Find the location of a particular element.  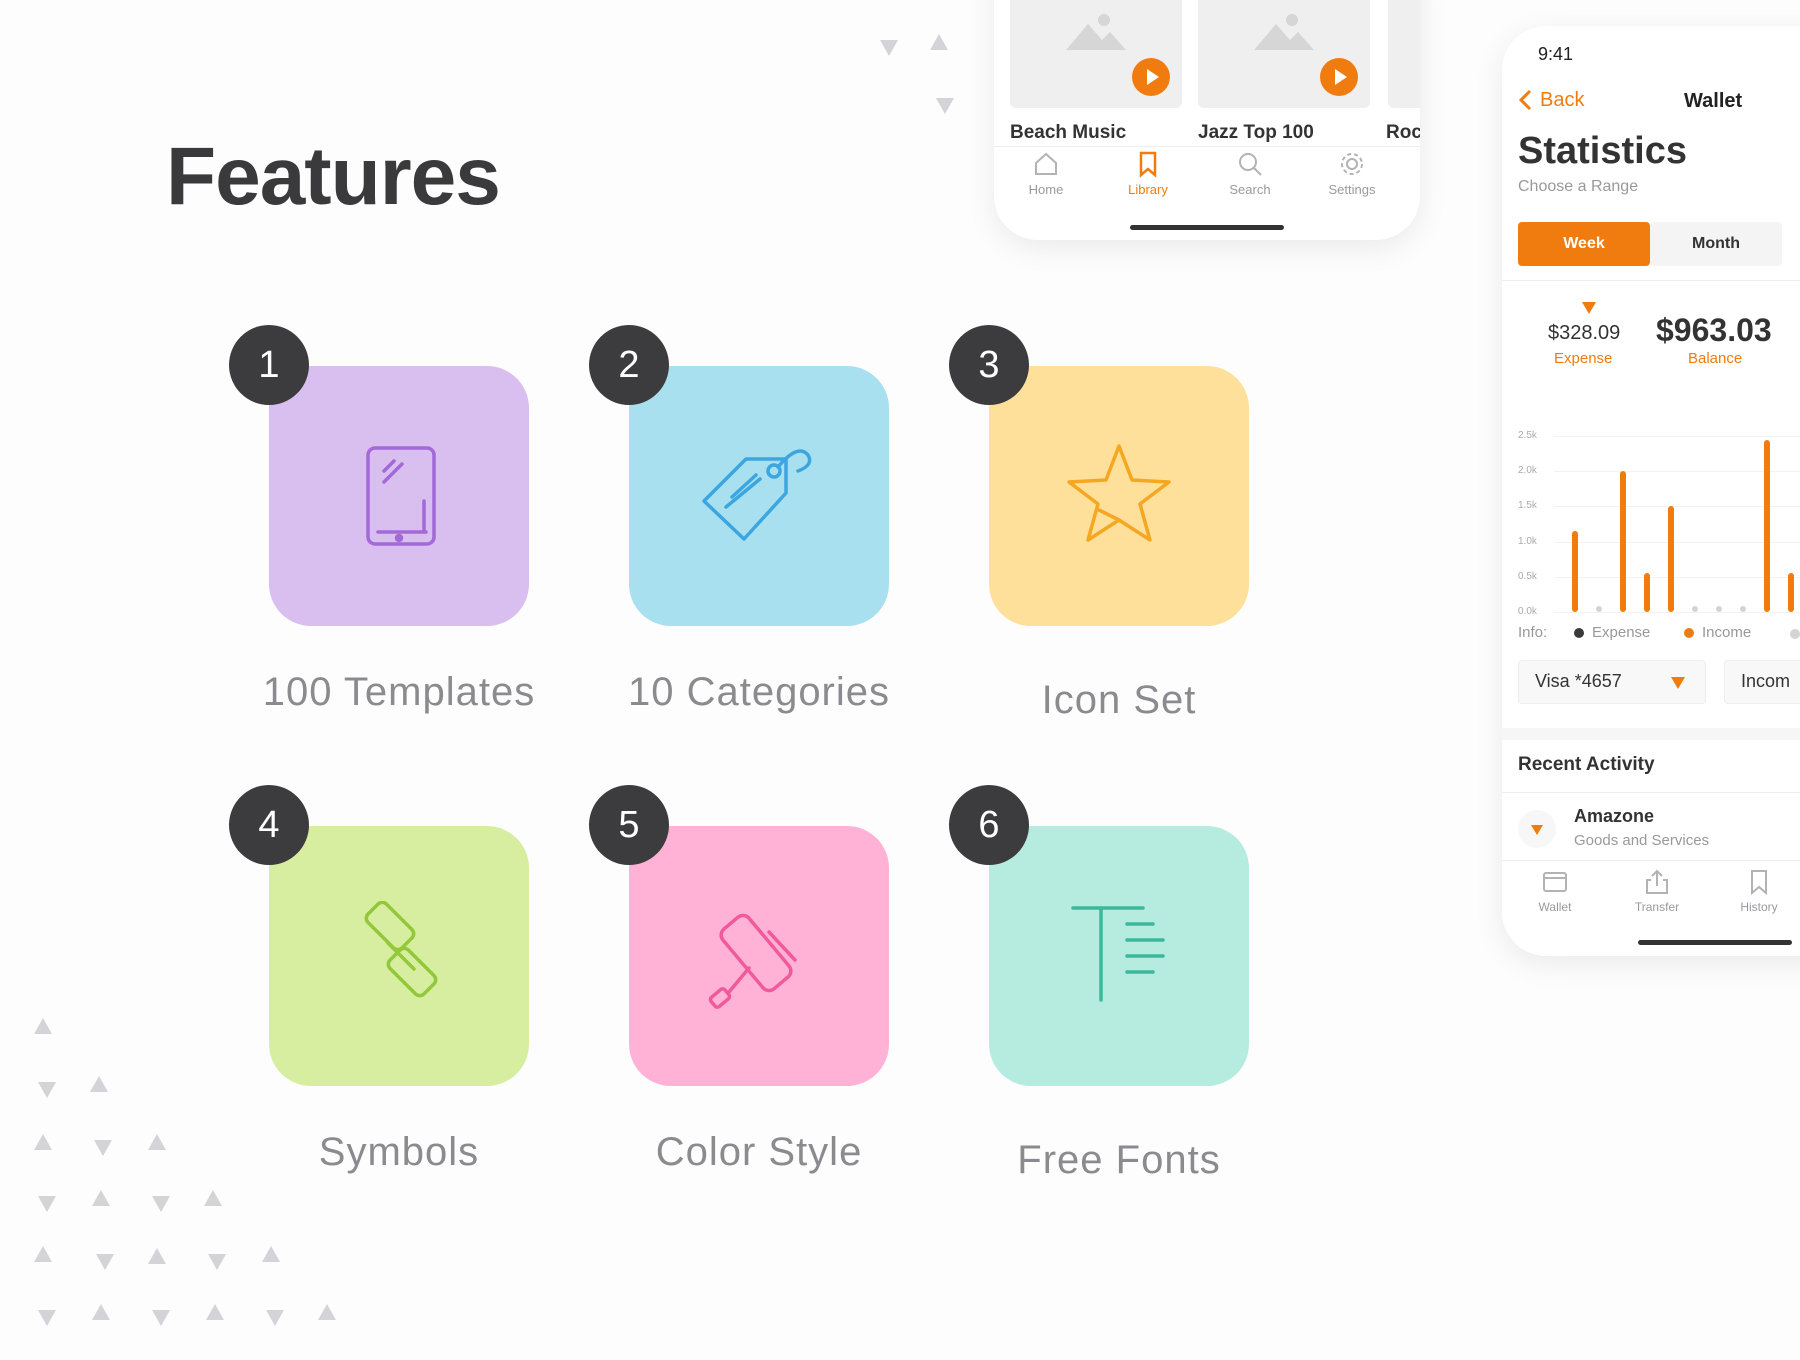

y-tick-label: 1.0k is located at coordinates (1527, 541).